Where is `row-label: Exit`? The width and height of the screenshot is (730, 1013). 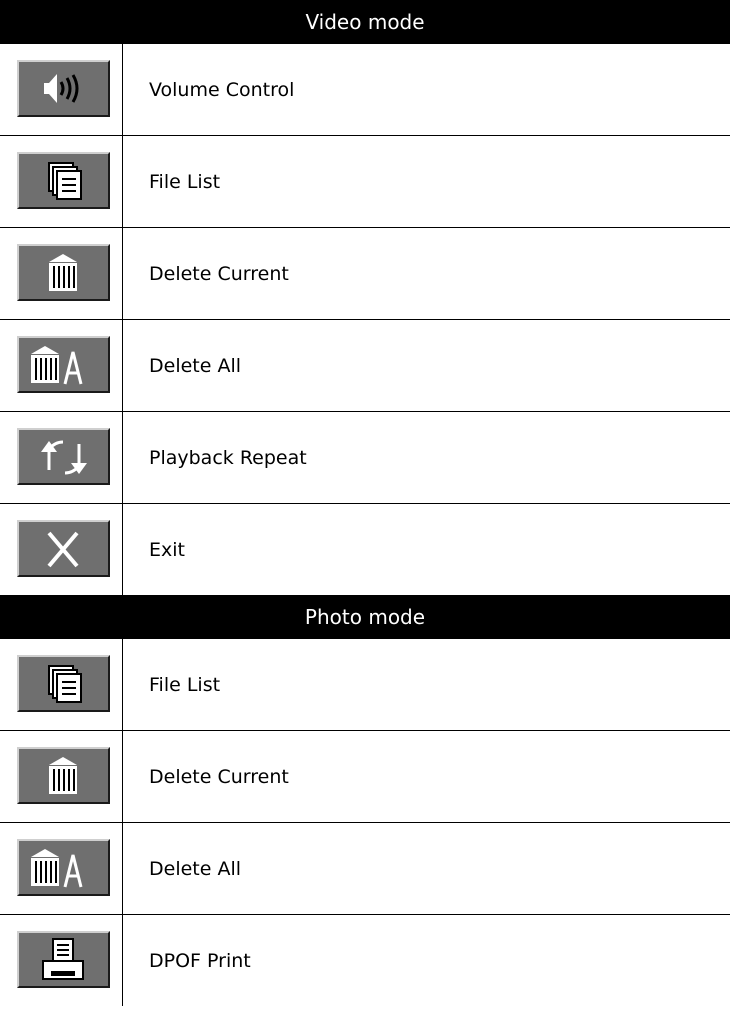 row-label: Exit is located at coordinates (167, 549).